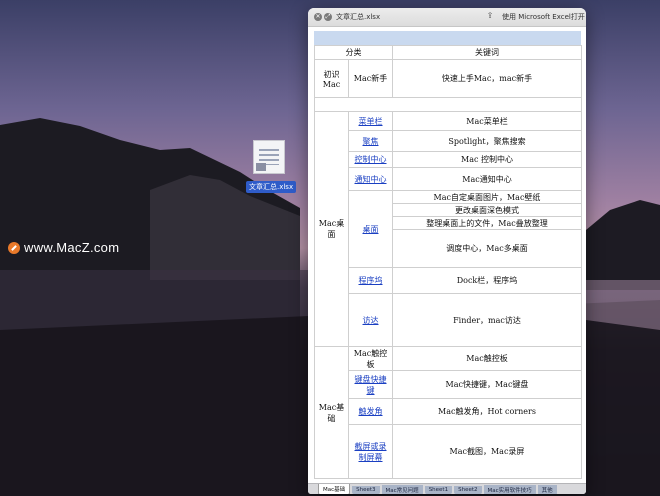 Image resolution: width=660 pixels, height=496 pixels. I want to click on watermark: www.MacZ.com, so click(63, 247).